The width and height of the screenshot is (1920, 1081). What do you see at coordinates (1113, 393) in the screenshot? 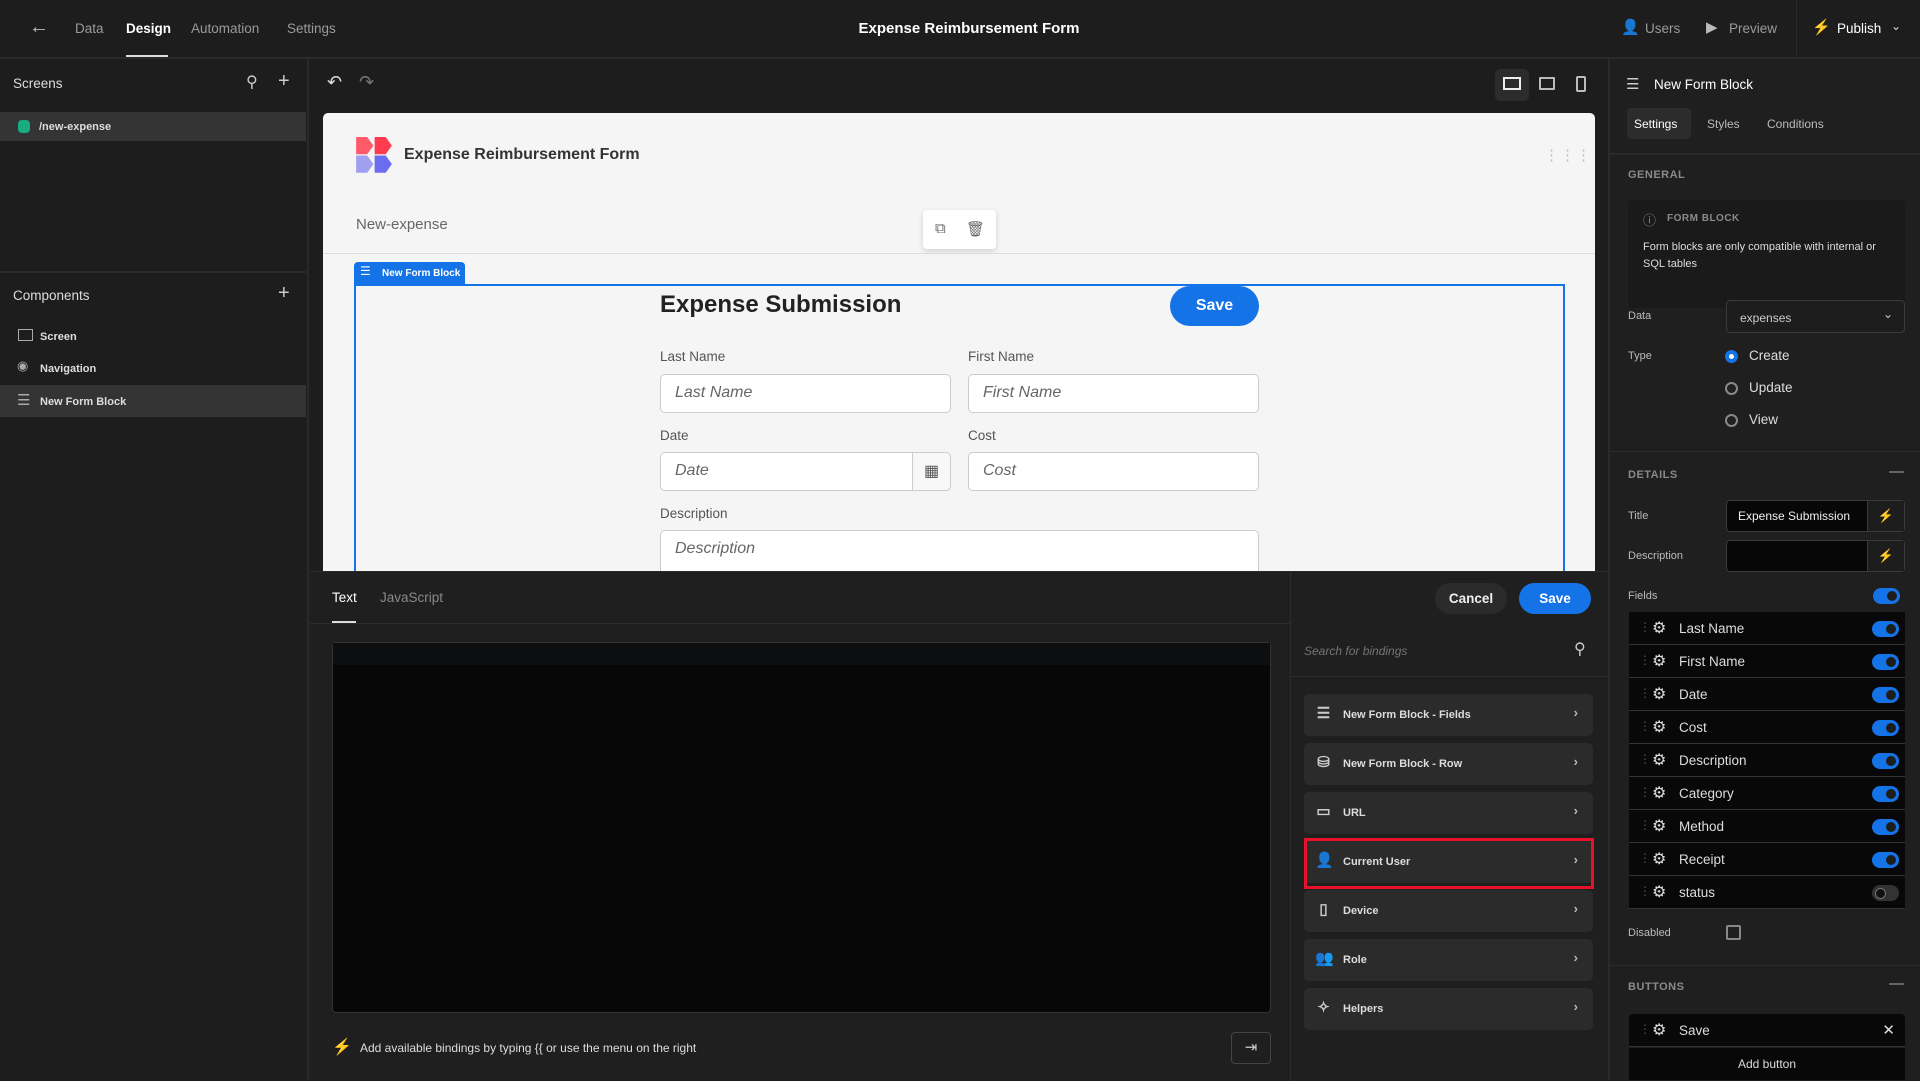
I see `first-name-input: First Name` at bounding box center [1113, 393].